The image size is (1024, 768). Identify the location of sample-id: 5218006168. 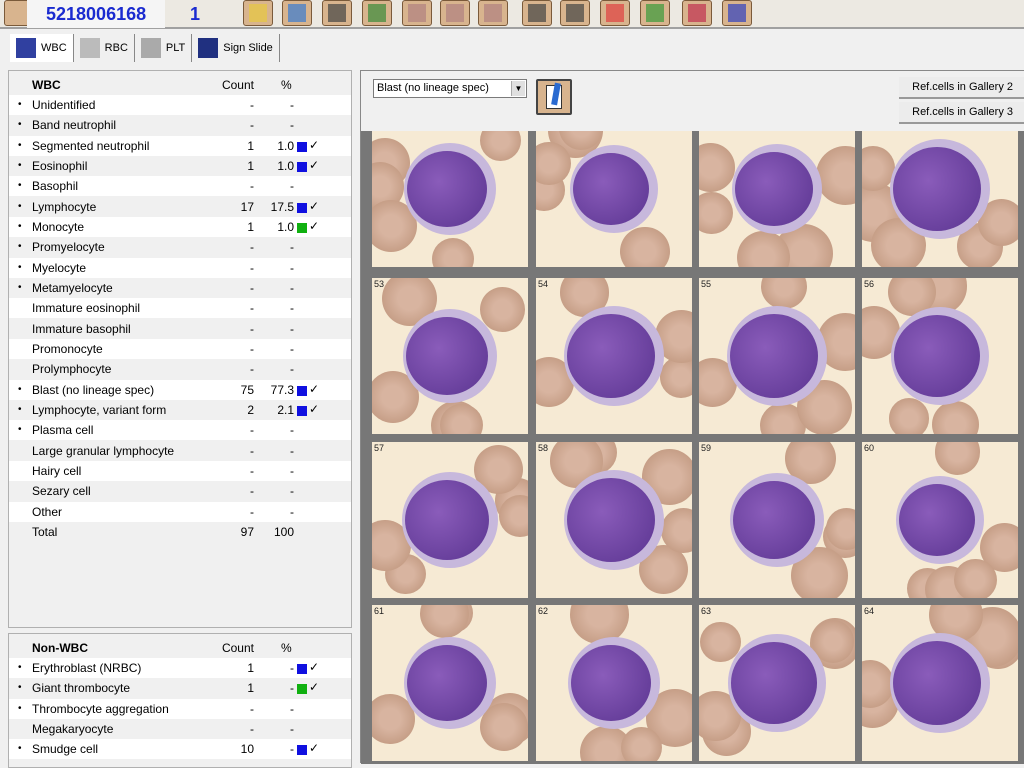
(96, 14).